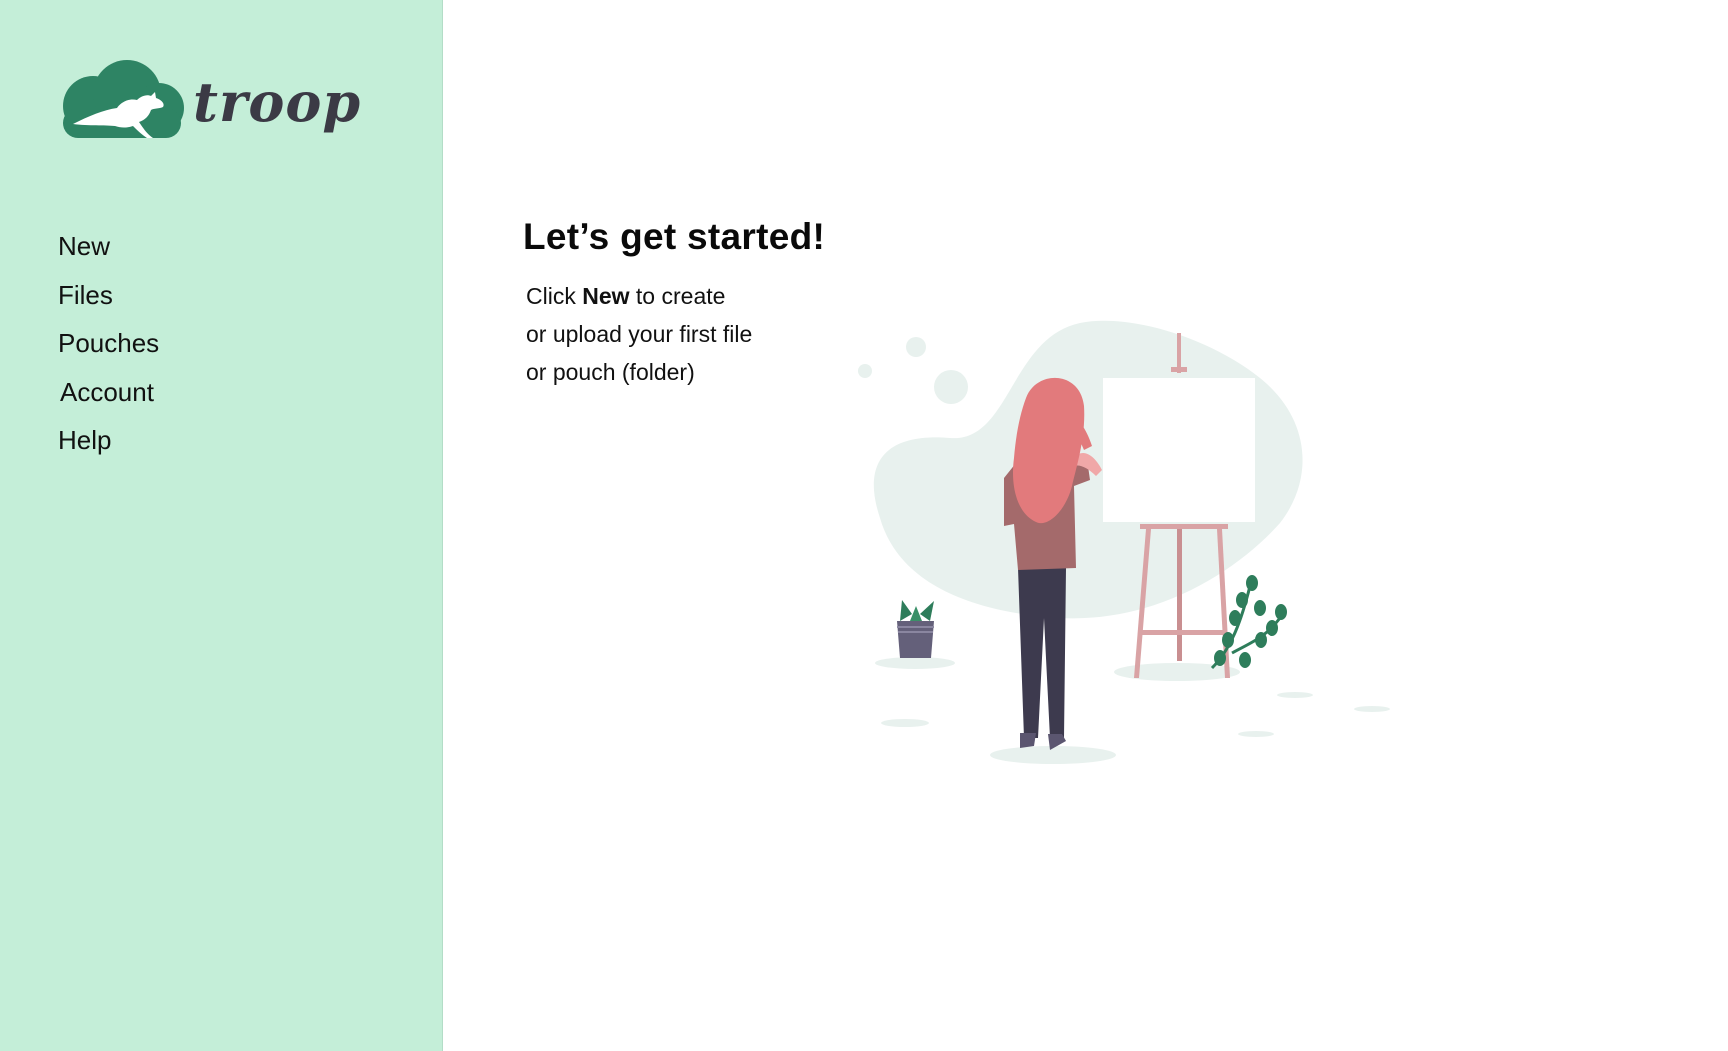 This screenshot has height=1051, width=1728. Describe the element at coordinates (915, 629) in the screenshot. I see `potted-plant` at that location.